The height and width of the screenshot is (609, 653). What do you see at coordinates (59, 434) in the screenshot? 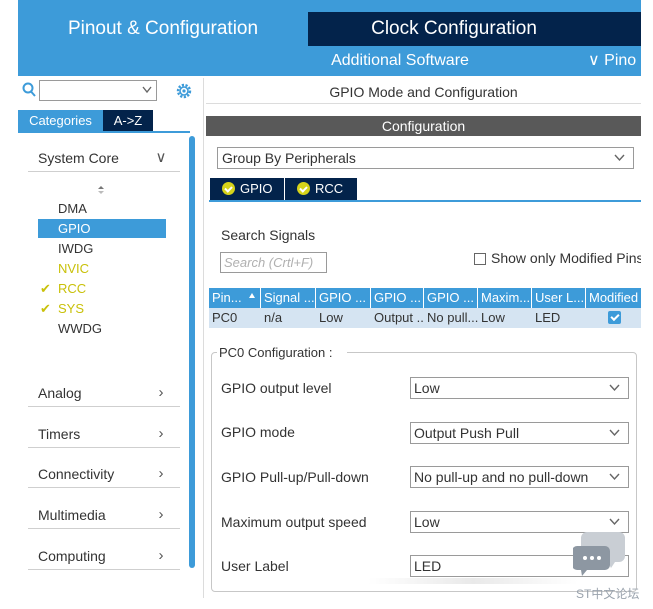
I see `category-label: Timers` at bounding box center [59, 434].